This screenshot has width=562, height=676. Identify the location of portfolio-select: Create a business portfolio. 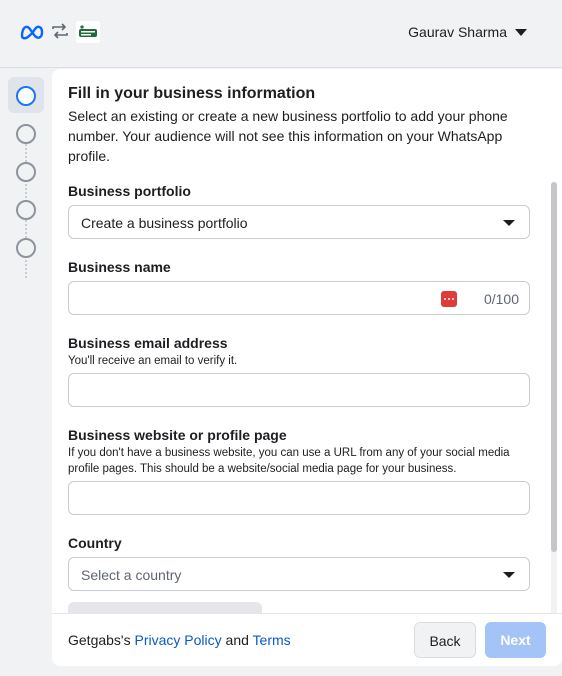
(299, 222).